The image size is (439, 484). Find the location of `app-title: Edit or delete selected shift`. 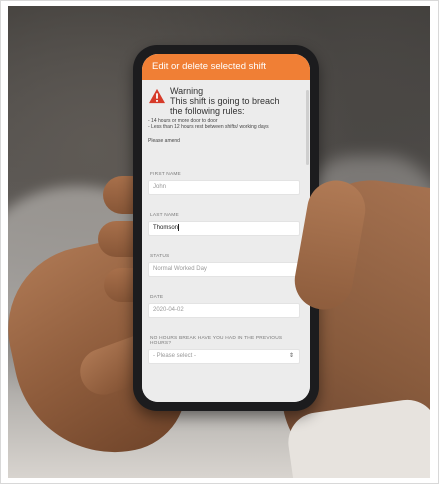

app-title: Edit or delete selected shift is located at coordinates (209, 66).